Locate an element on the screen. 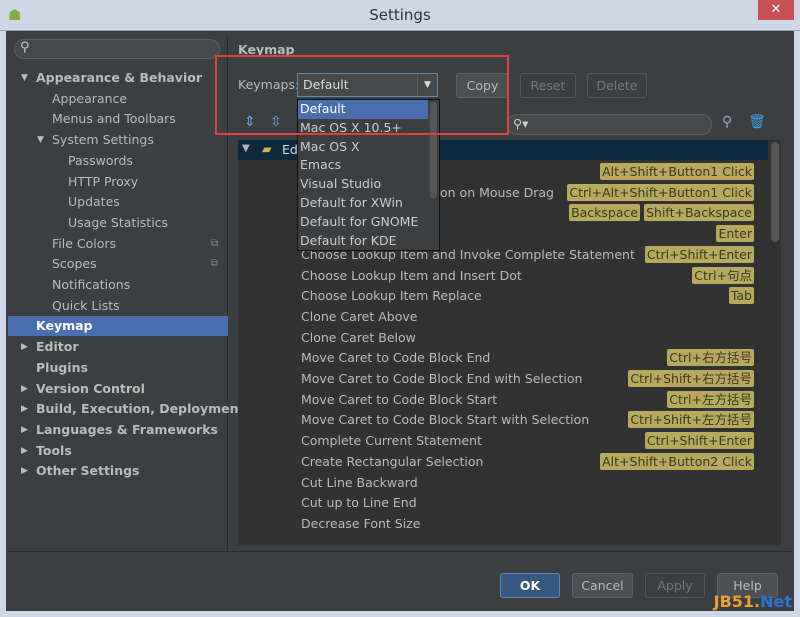 The image size is (800, 617). sidebar-item: ▼ System Settings is located at coordinates (118, 140).